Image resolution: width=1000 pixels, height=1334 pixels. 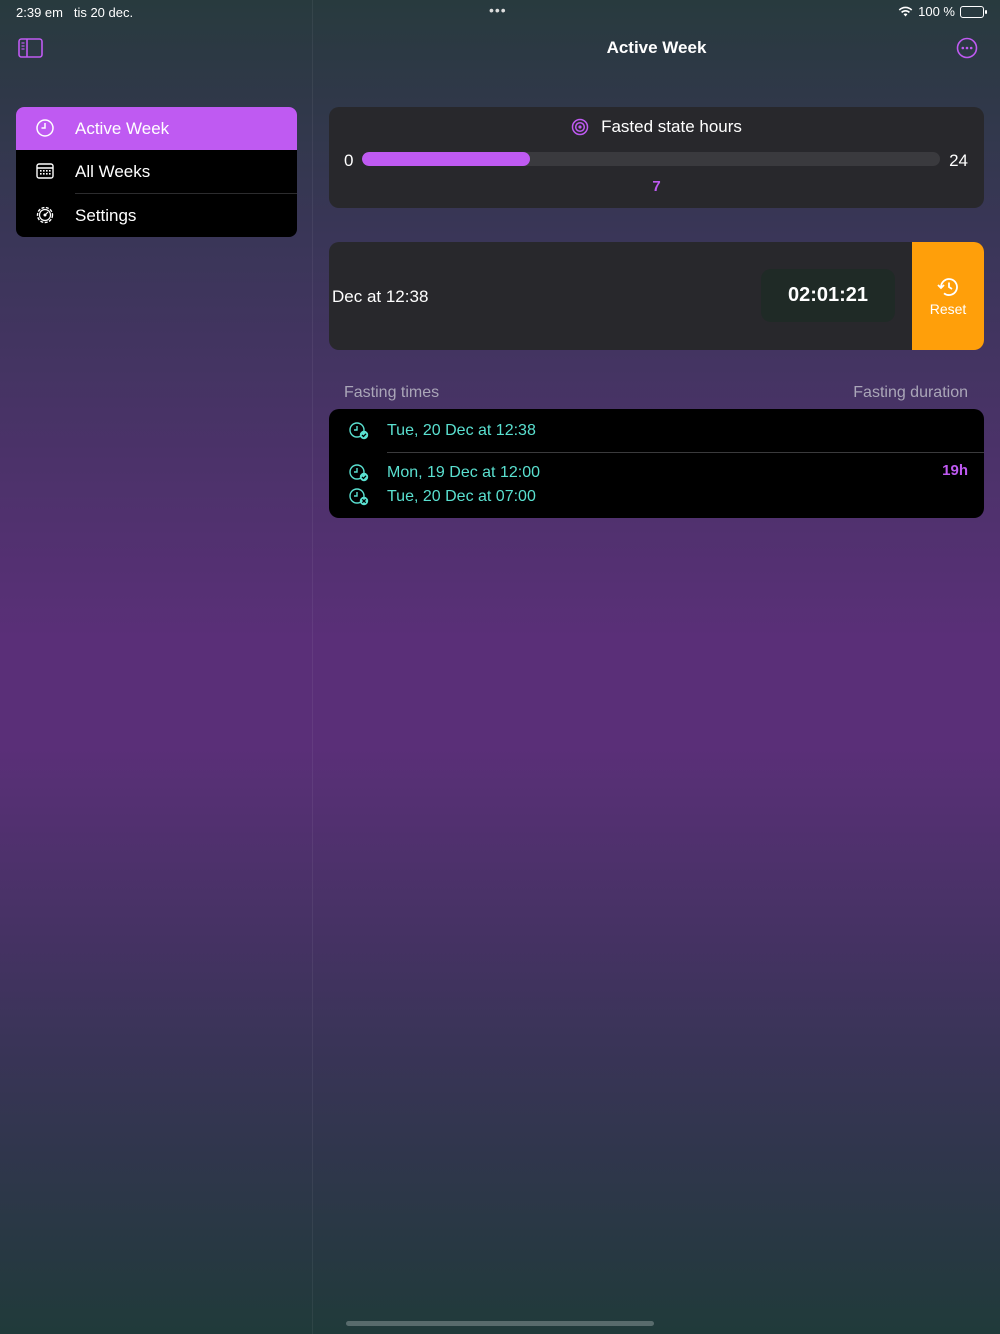 What do you see at coordinates (30, 48) in the screenshot?
I see `sidebar-toggle-icon` at bounding box center [30, 48].